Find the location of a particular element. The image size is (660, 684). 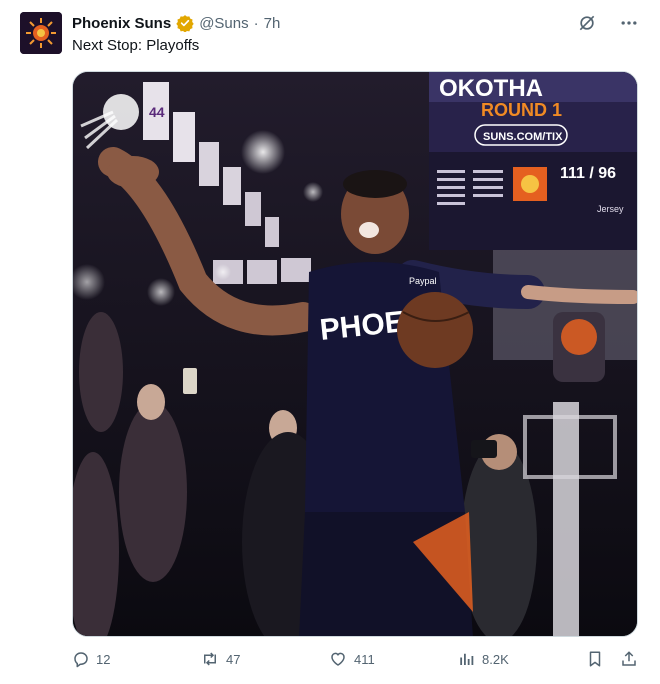

author-name: Phoenix Suns is located at coordinates (121, 23).